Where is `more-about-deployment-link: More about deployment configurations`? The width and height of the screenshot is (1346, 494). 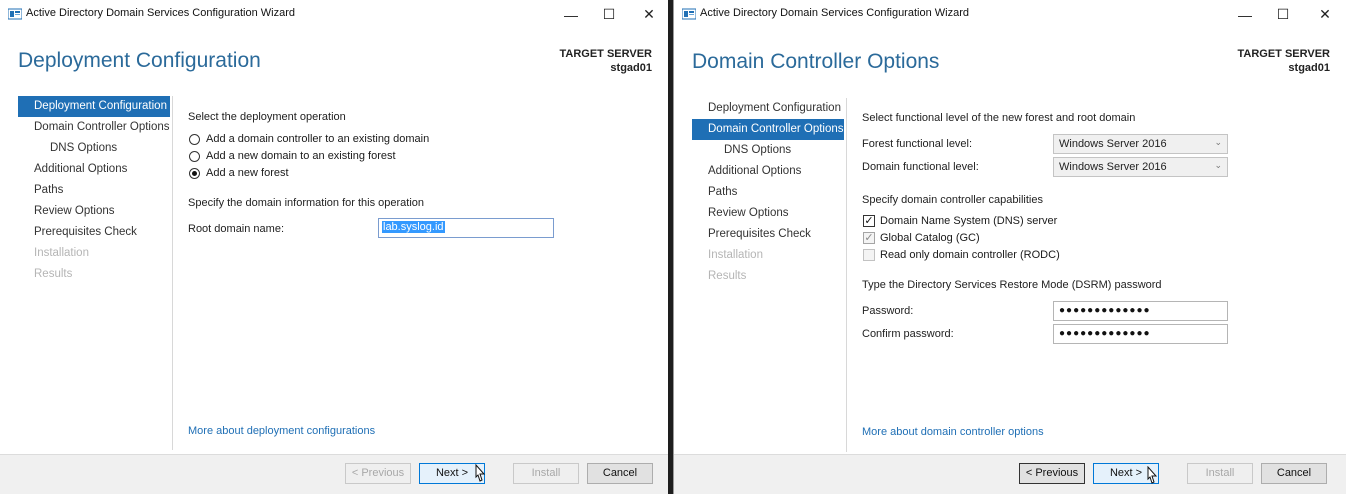
more-about-deployment-link: More about deployment configurations is located at coordinates (281, 431).